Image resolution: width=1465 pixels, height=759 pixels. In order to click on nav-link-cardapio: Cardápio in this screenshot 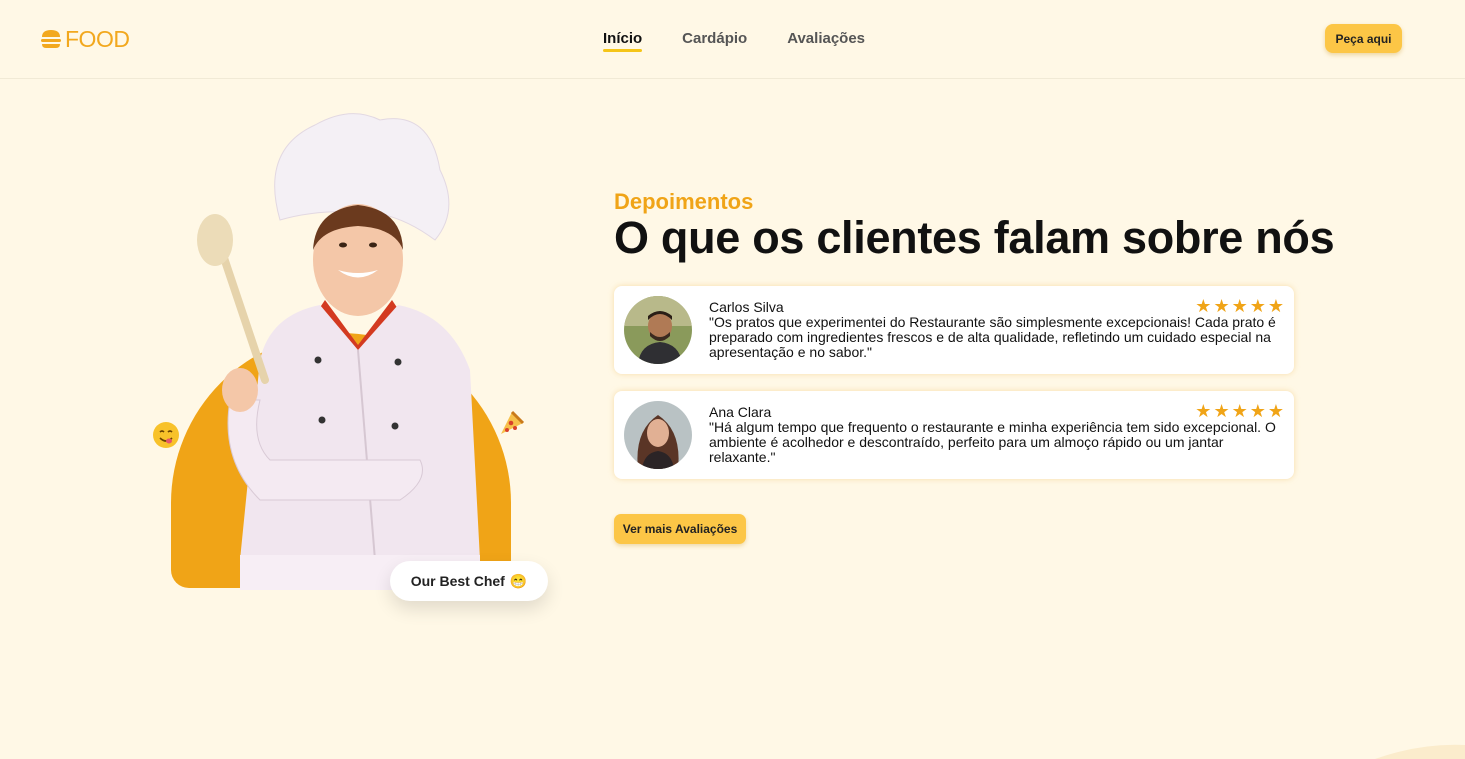, I will do `click(714, 38)`.